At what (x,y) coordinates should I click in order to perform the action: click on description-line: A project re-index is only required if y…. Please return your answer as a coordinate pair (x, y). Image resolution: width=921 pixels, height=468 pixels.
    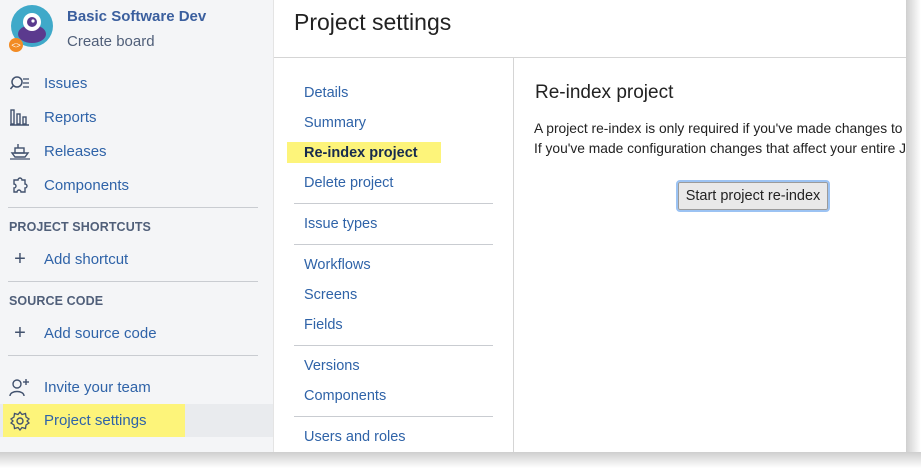
    Looking at the image, I should click on (718, 128).